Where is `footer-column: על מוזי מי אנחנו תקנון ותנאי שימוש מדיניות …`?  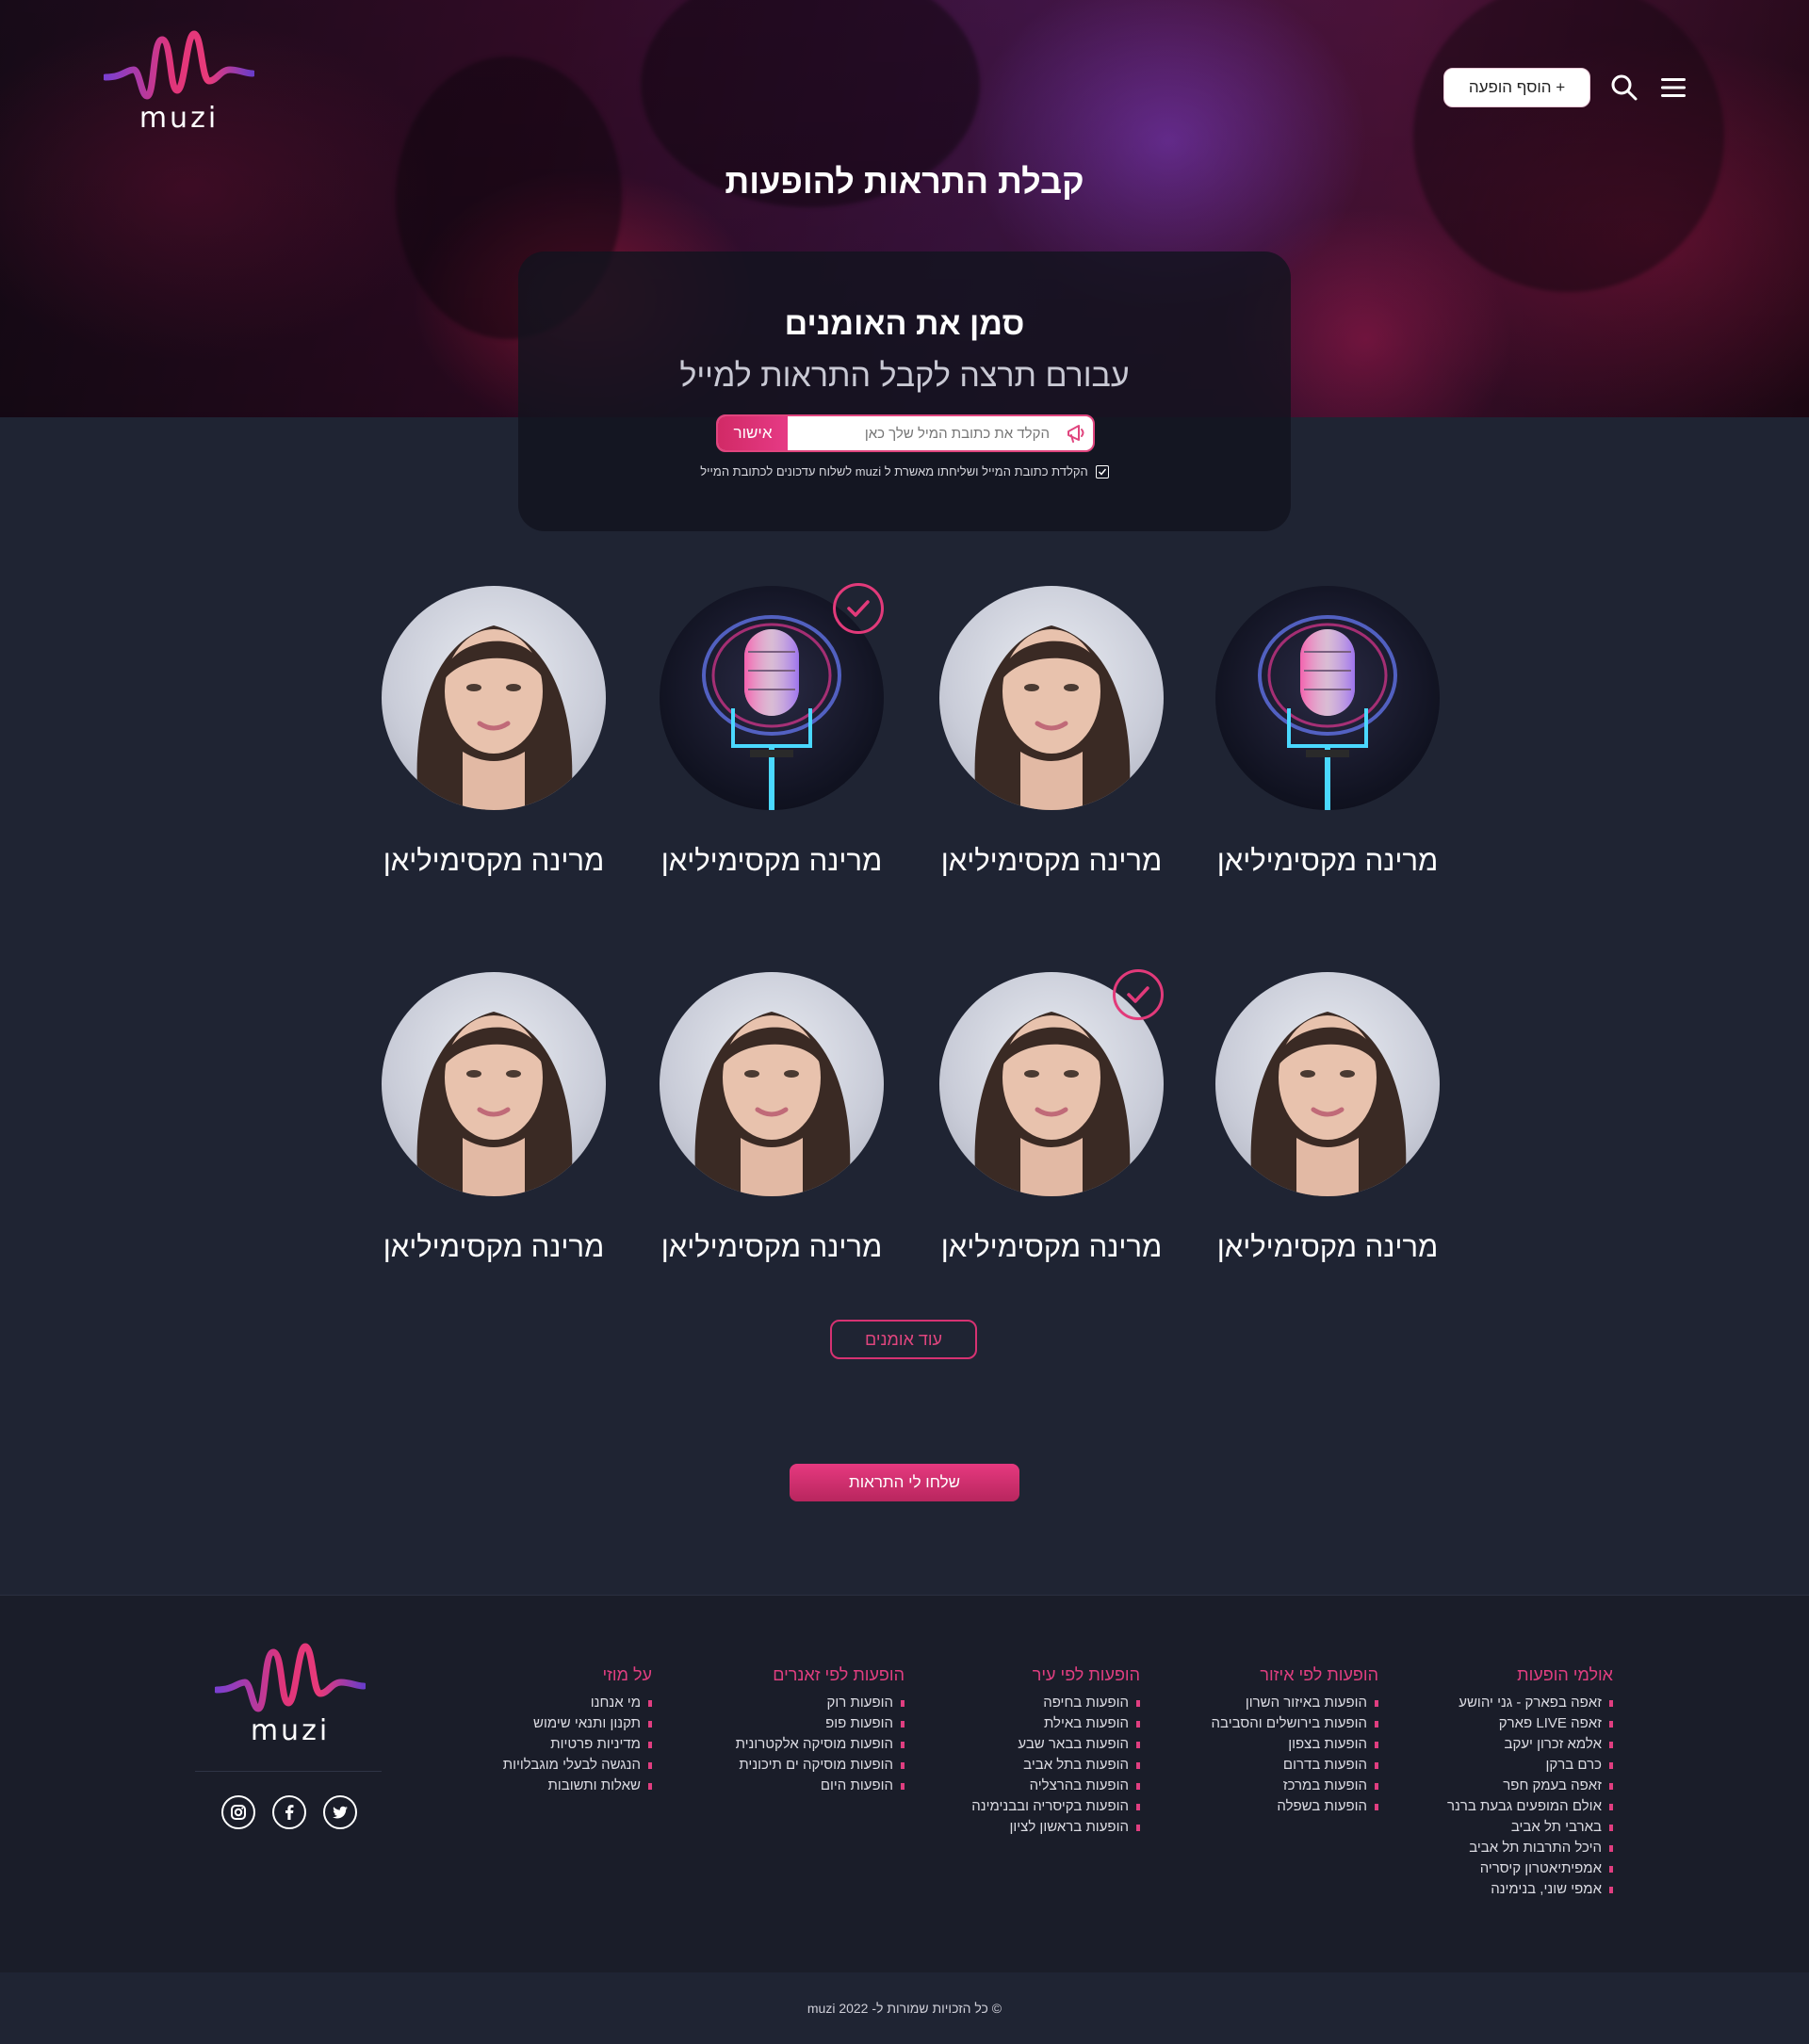
footer-column: על מוזי מי אנחנו תקנון ותנאי שימוש מדיניות … is located at coordinates (577, 1730).